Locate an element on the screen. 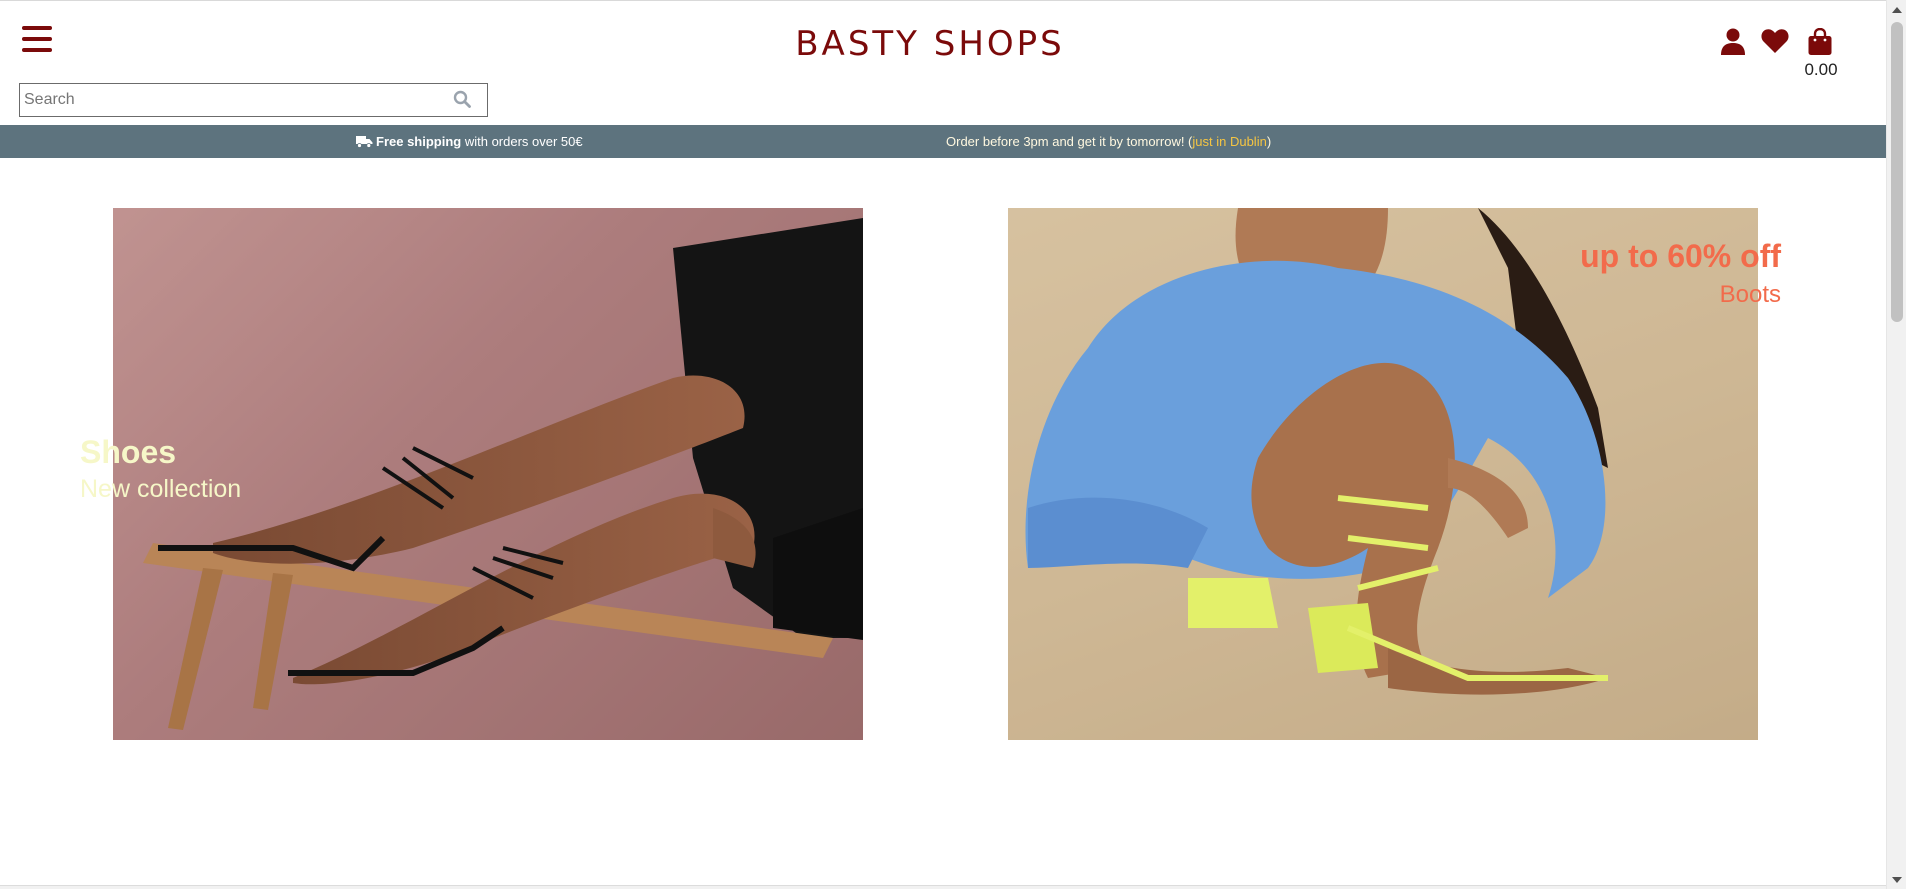 The height and width of the screenshot is (889, 1906). banner-boots-title: up to 60% off is located at coordinates (1680, 256).